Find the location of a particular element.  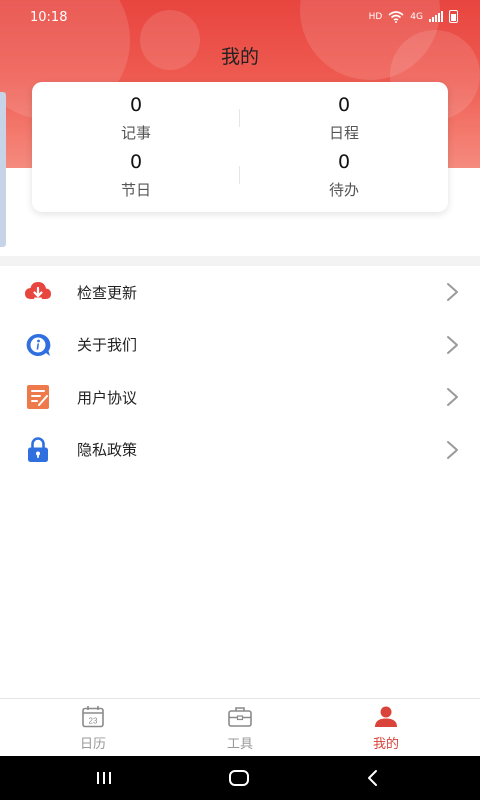

nav-label: 日历 is located at coordinates (92, 744).